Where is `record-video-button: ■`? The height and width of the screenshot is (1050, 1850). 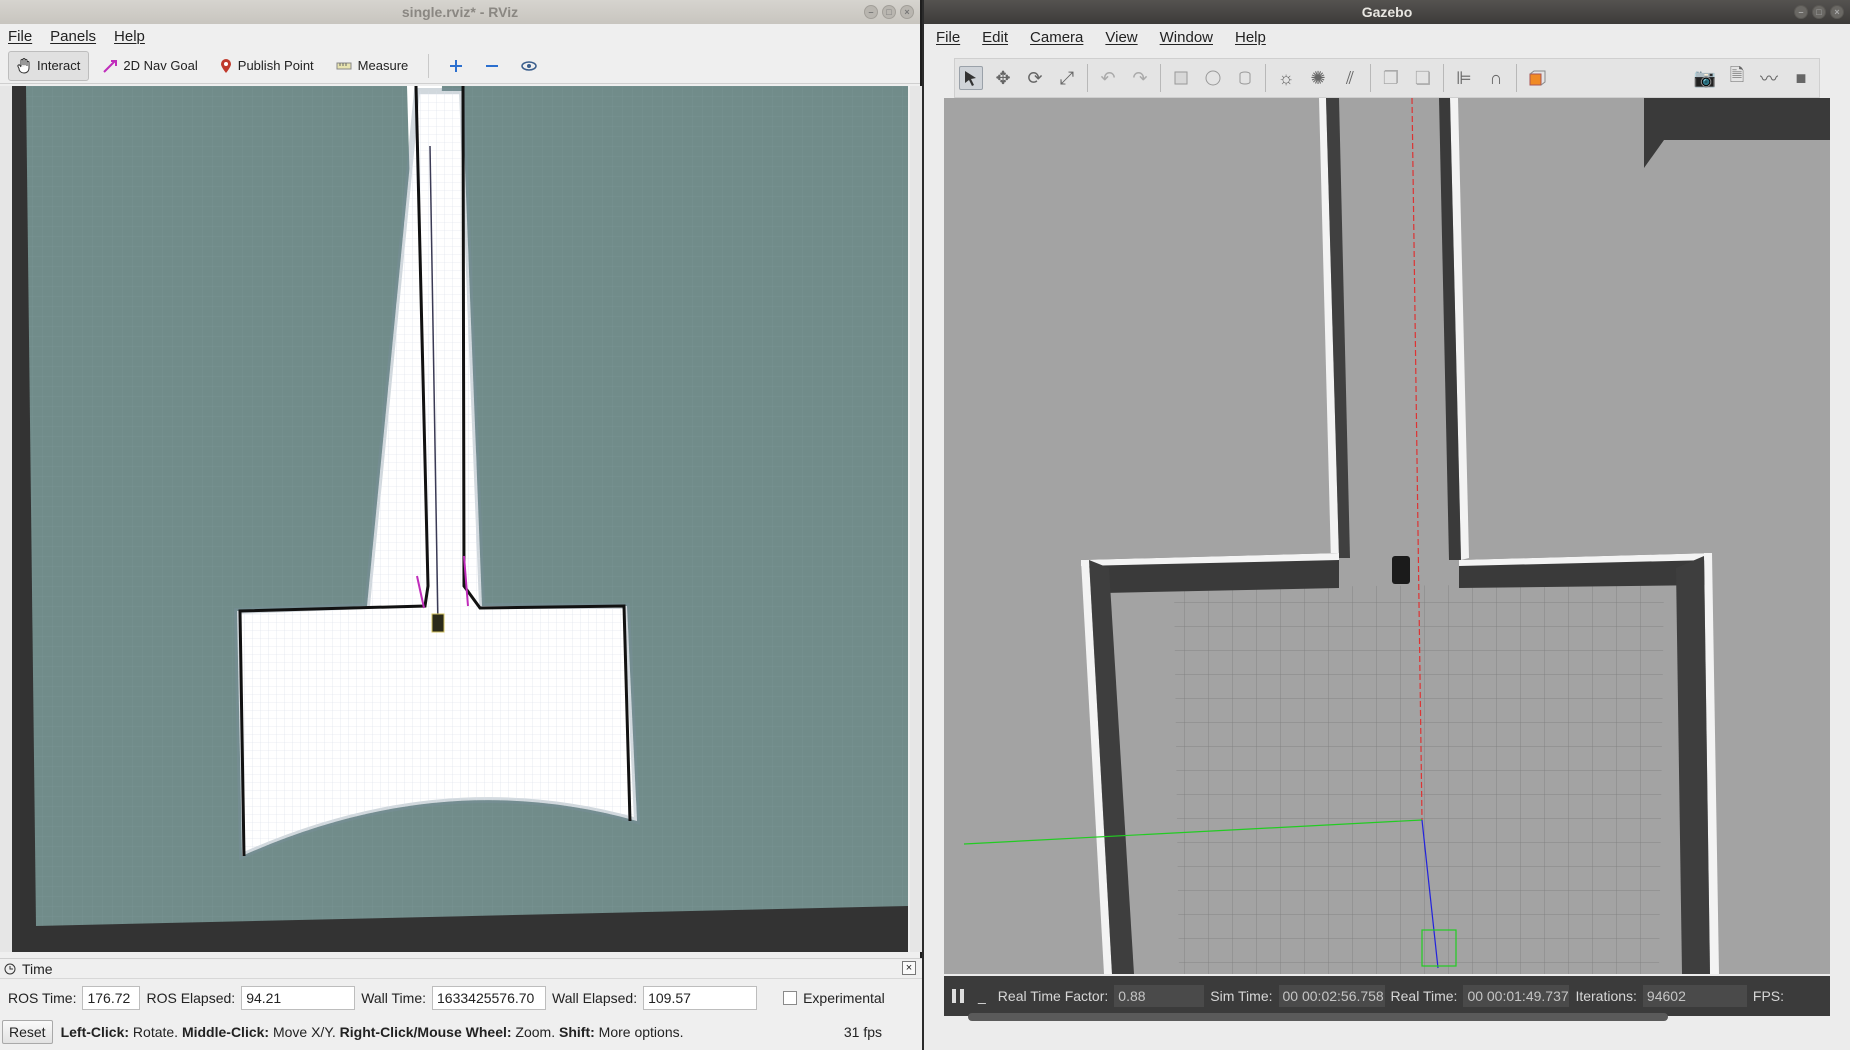 record-video-button: ■ is located at coordinates (1801, 78).